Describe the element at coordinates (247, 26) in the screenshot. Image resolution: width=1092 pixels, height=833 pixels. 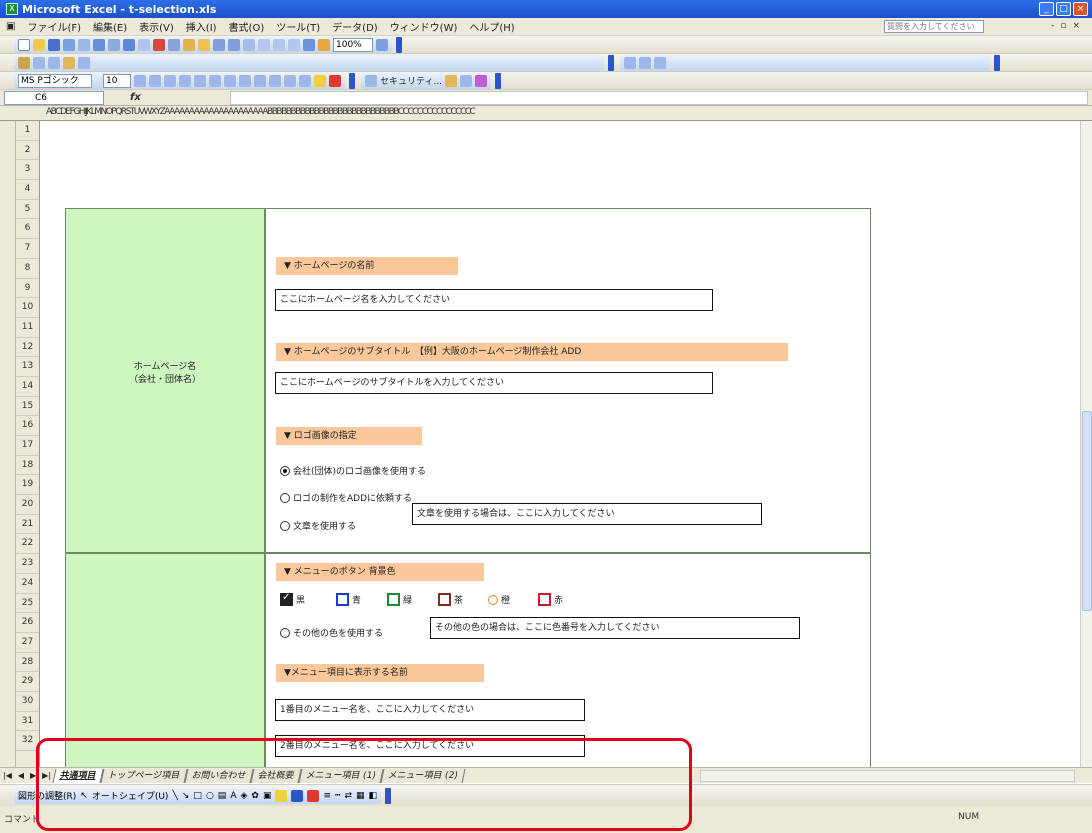
I see `menu-format: 書式(O)` at that location.